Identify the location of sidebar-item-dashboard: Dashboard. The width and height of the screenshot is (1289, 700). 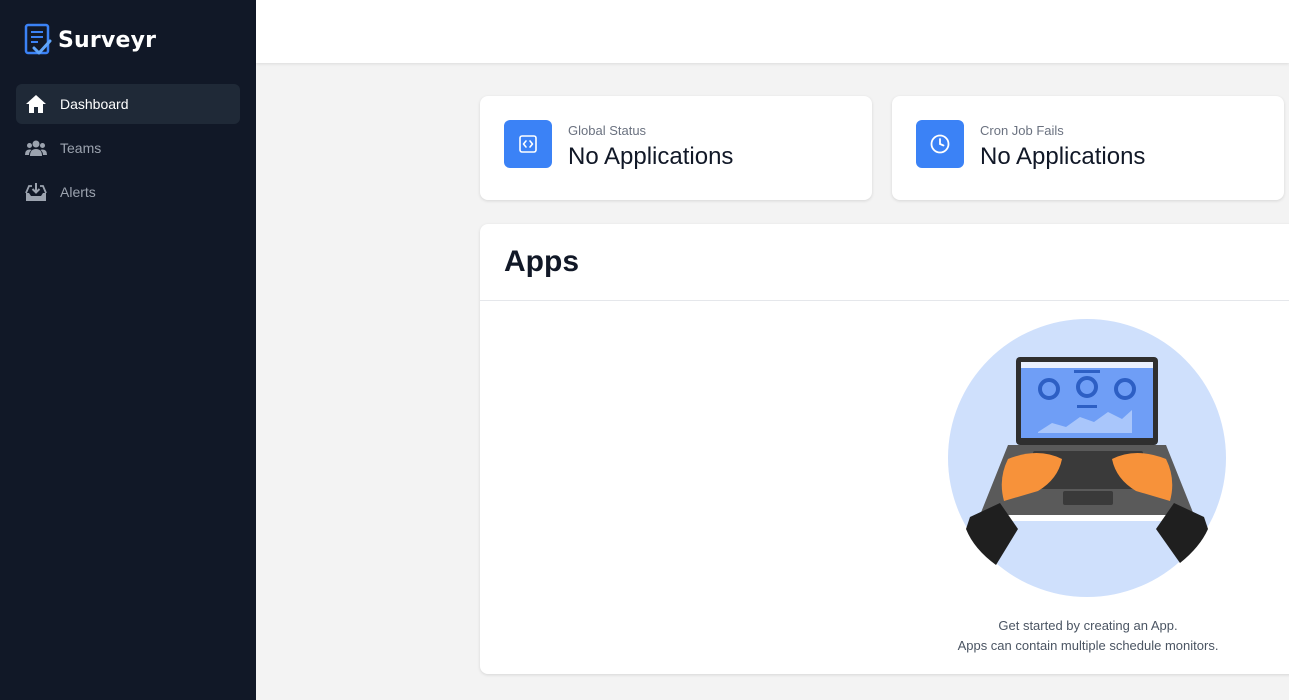
(128, 104).